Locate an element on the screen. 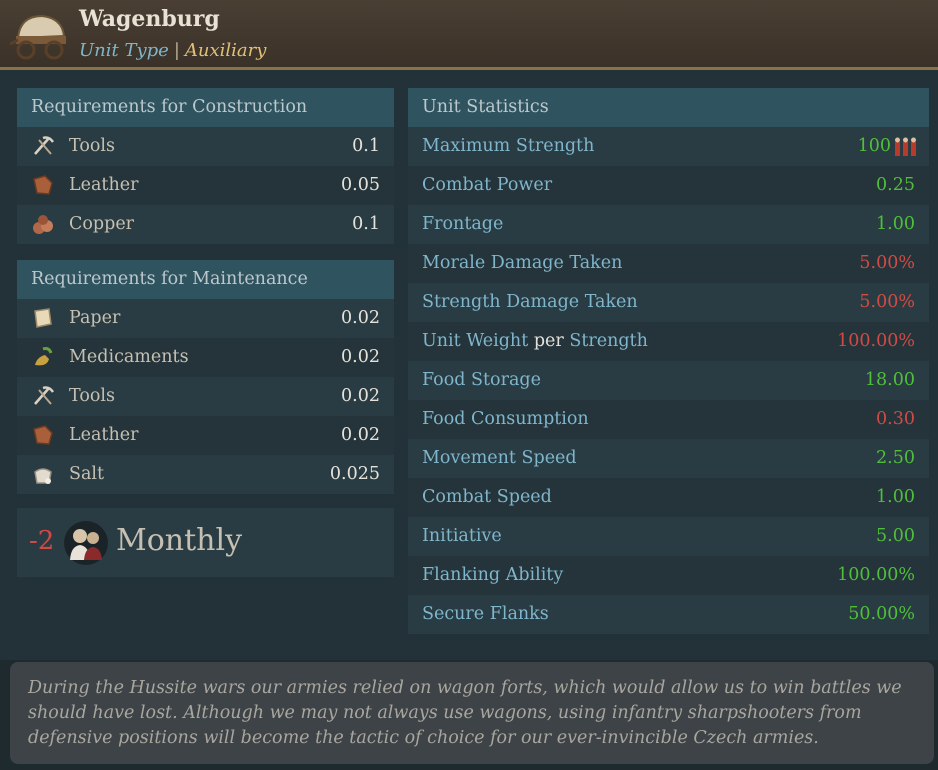  stat-row-combat-speed: Combat Speed 1.00 is located at coordinates (668, 497).